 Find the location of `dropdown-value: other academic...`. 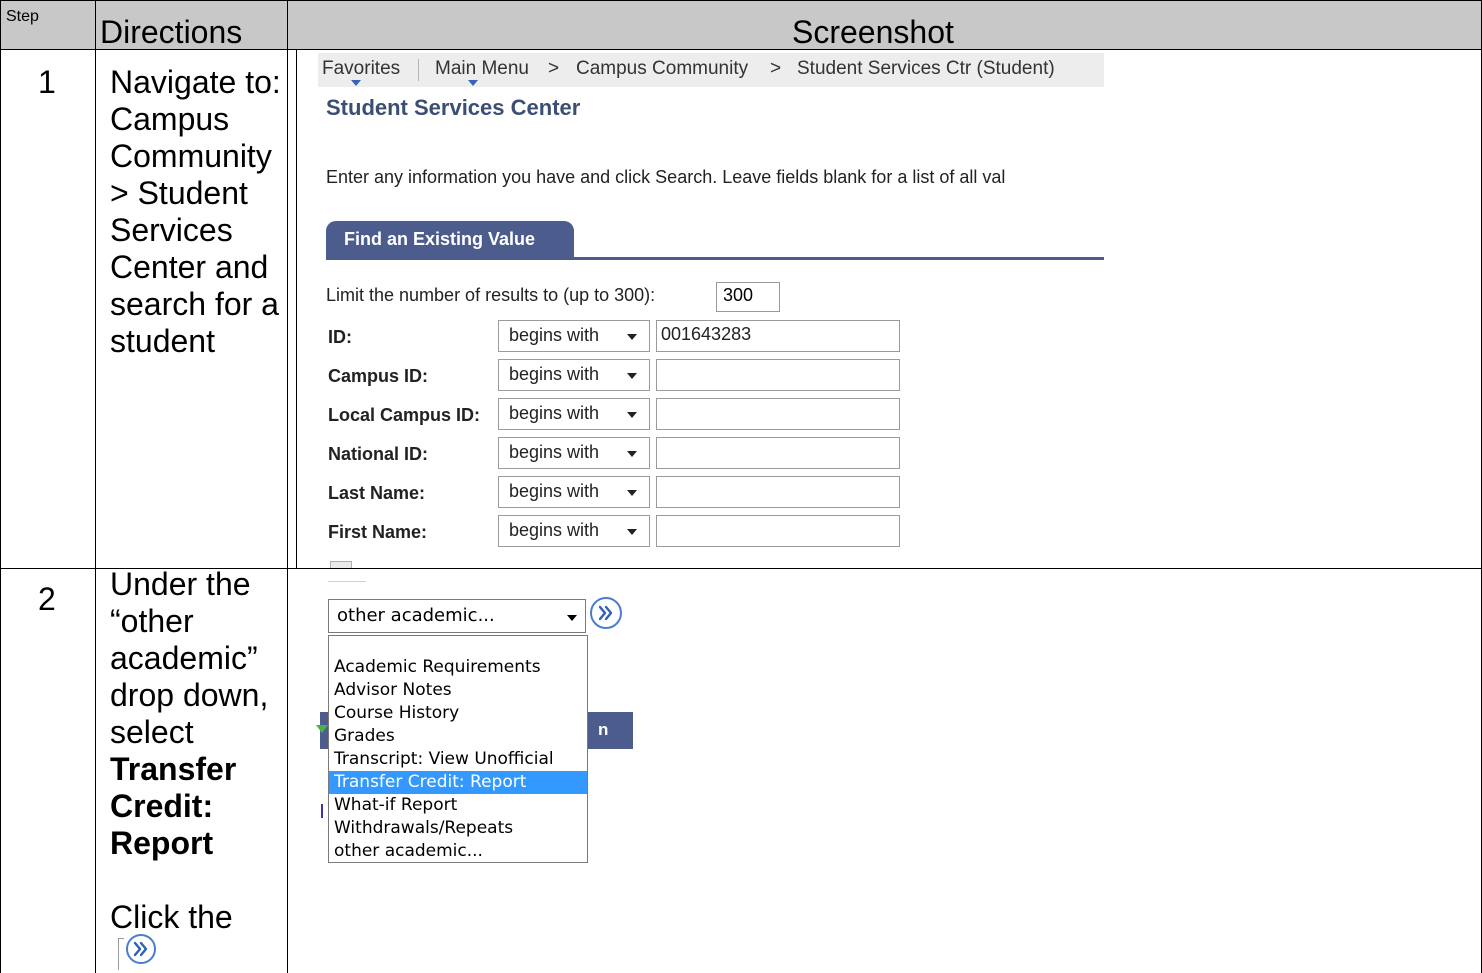

dropdown-value: other academic... is located at coordinates (416, 615).